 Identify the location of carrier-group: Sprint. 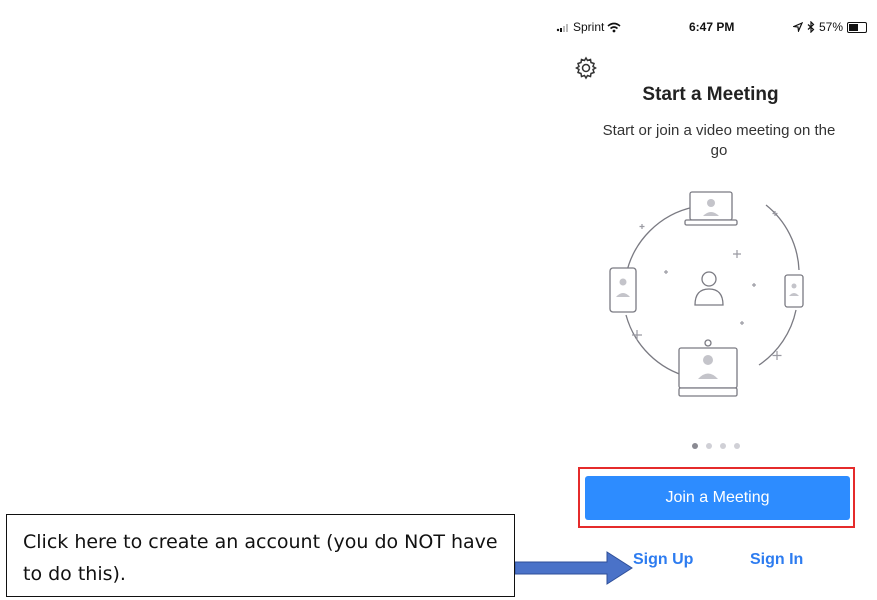
(588, 27).